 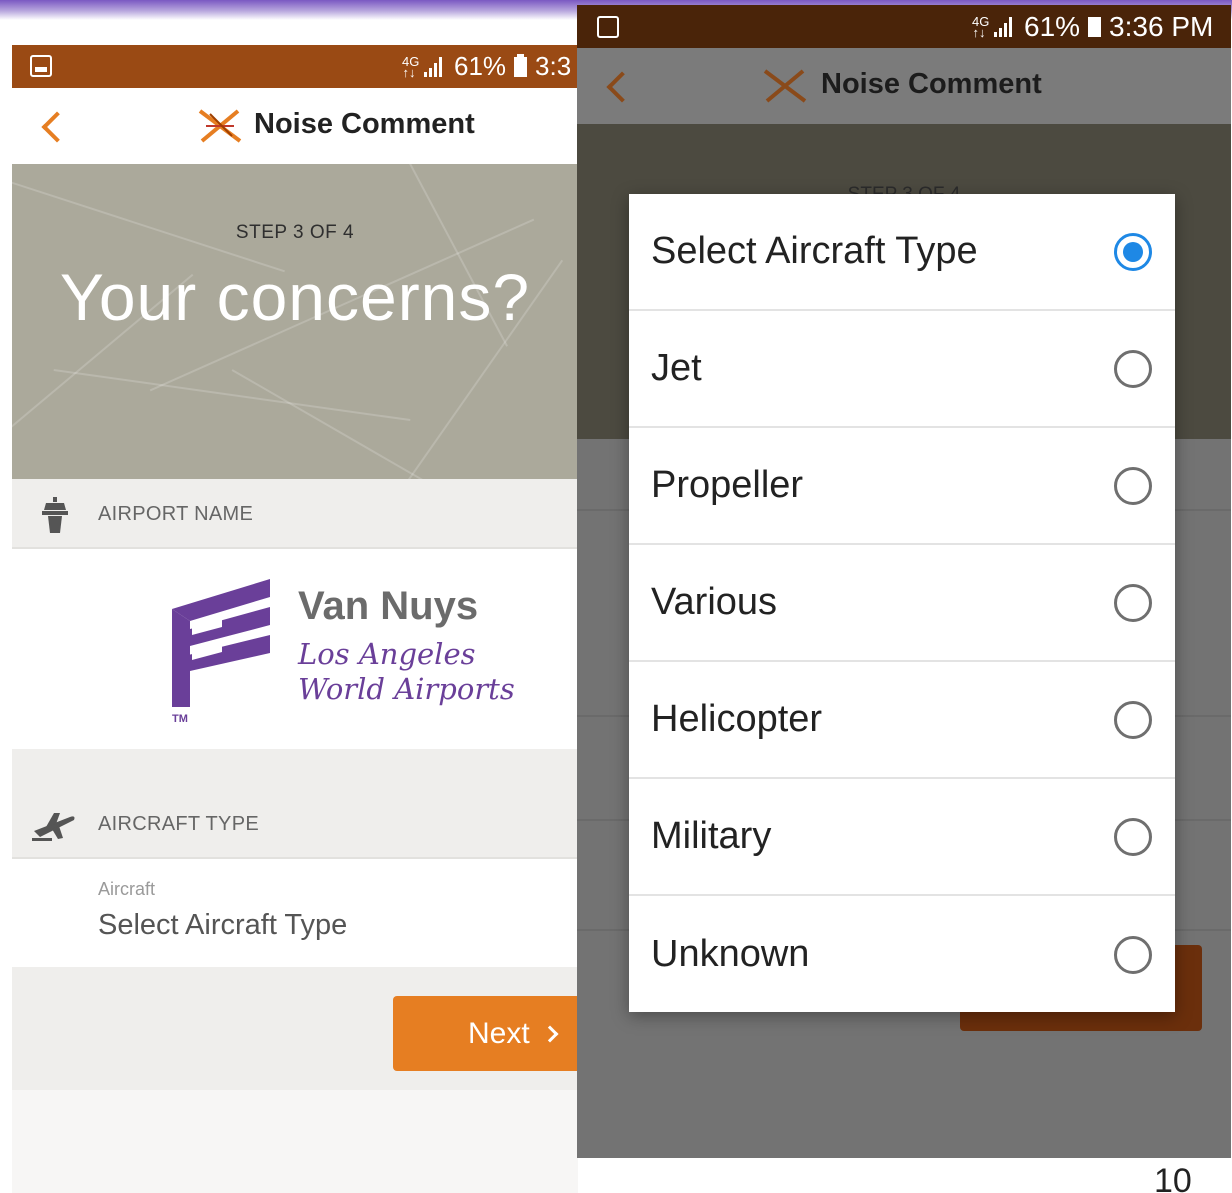 I want to click on step-hero: STEP 3 OF 4 Your concerns?, so click(x=295, y=321).